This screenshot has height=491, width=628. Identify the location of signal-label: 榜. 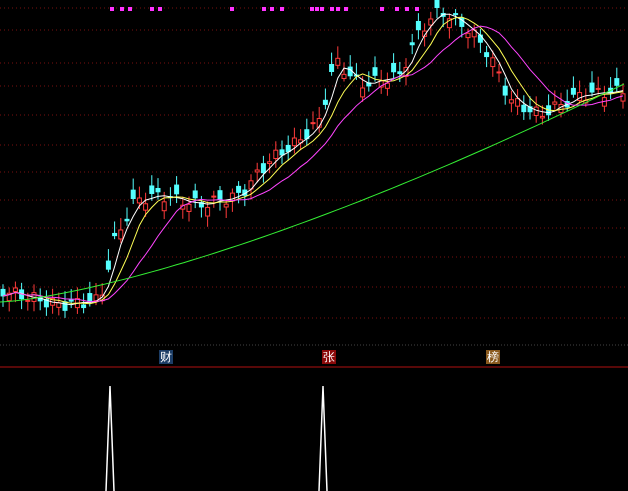
(493, 357).